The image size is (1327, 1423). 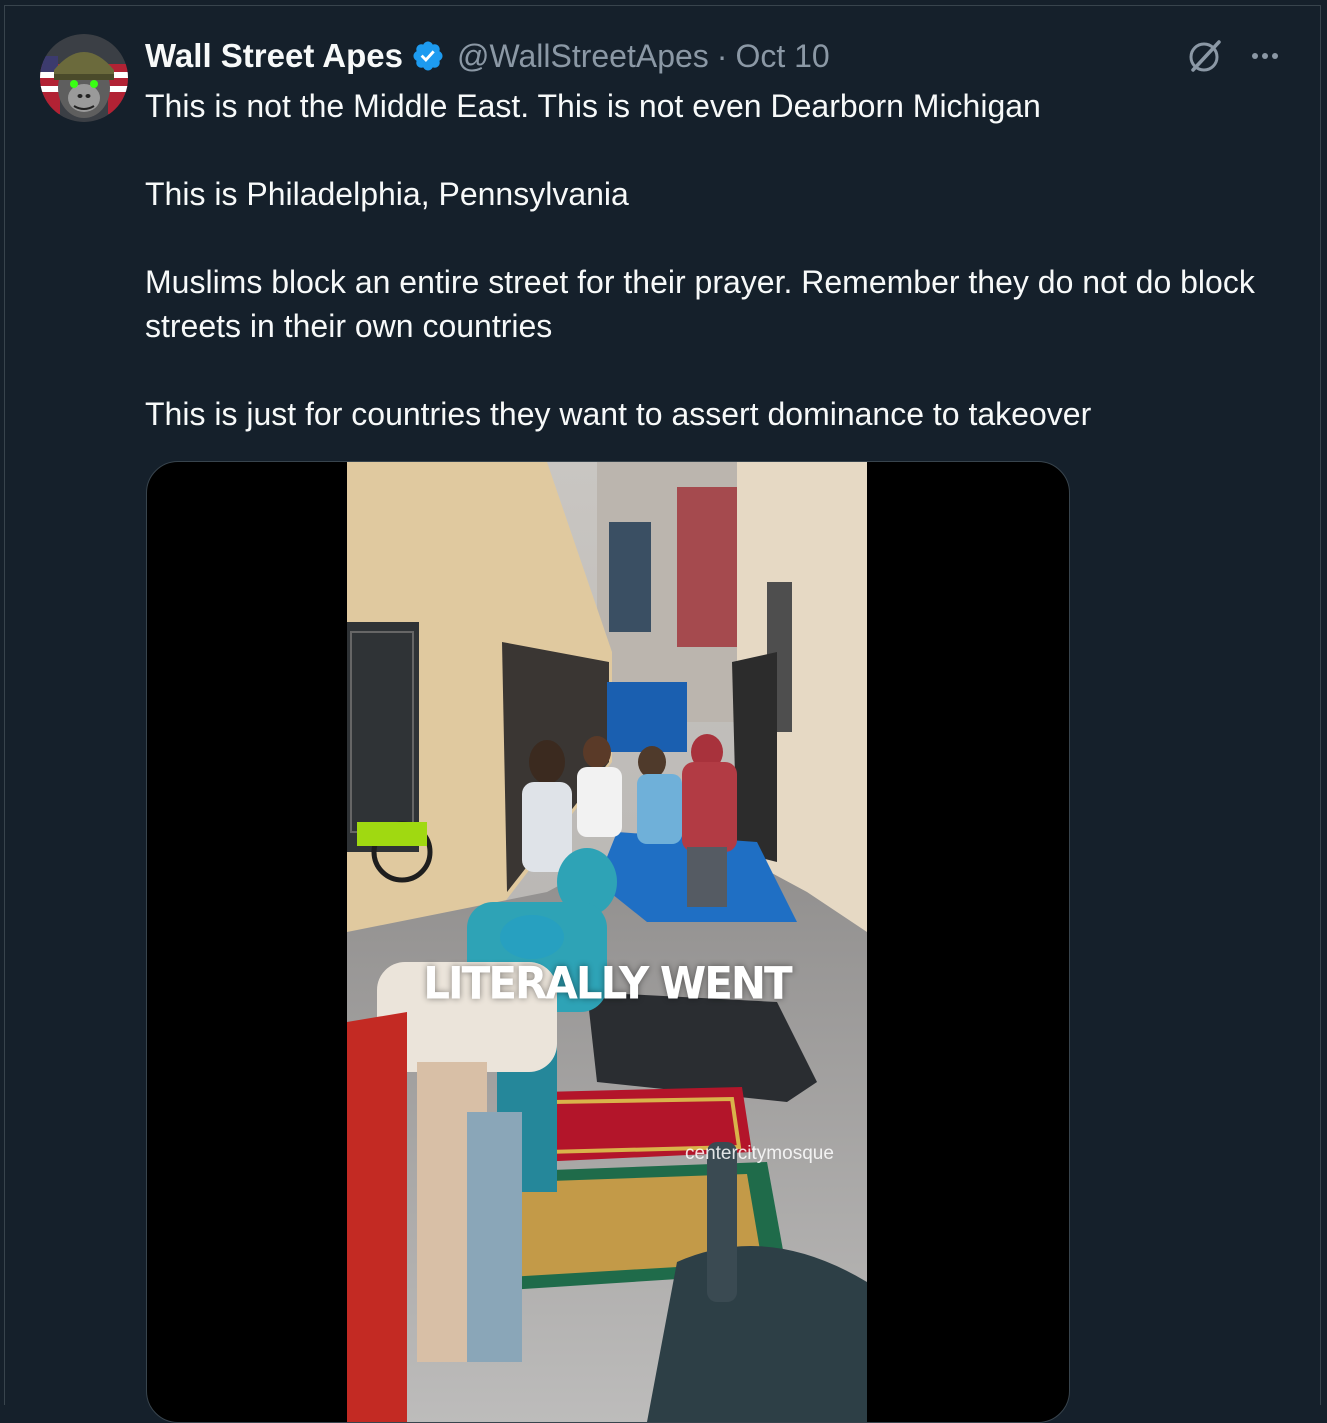 I want to click on author-handle: @WallStreetApes, so click(x=583, y=56).